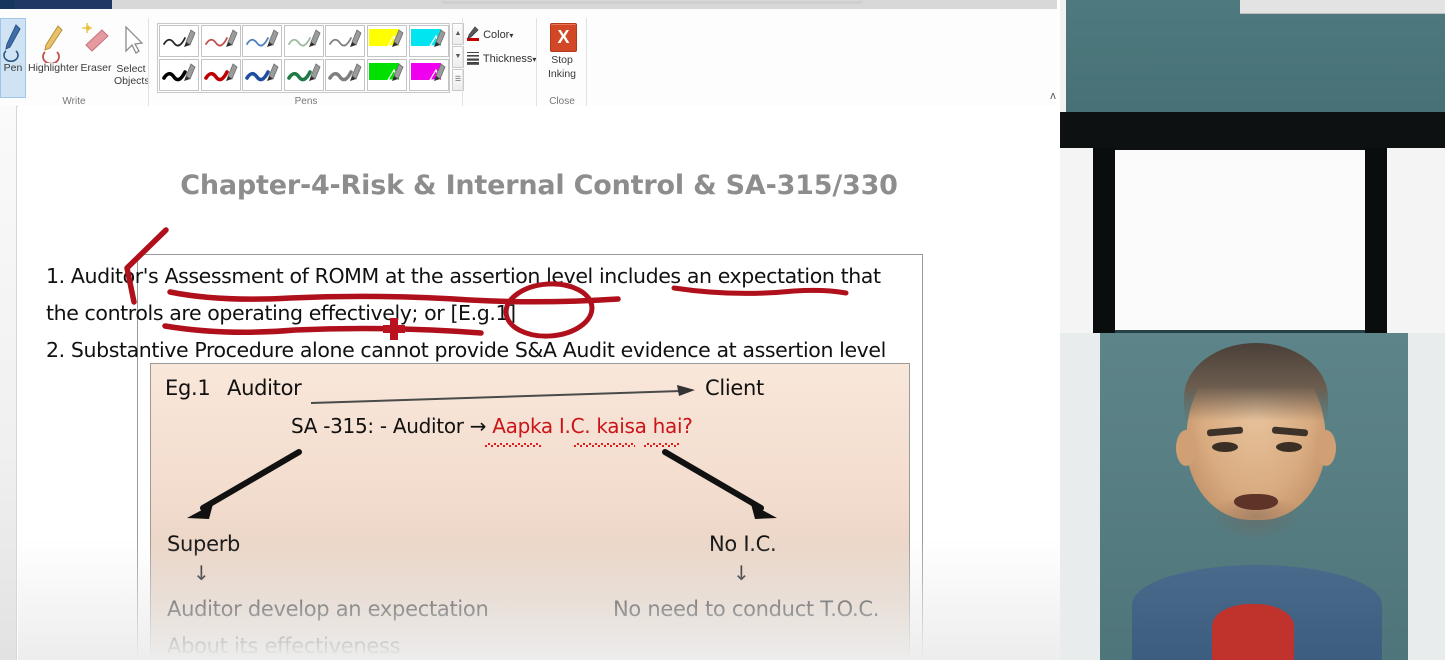  Describe the element at coordinates (96, 68) in the screenshot. I see `eraser-tool-label: Eraser` at that location.